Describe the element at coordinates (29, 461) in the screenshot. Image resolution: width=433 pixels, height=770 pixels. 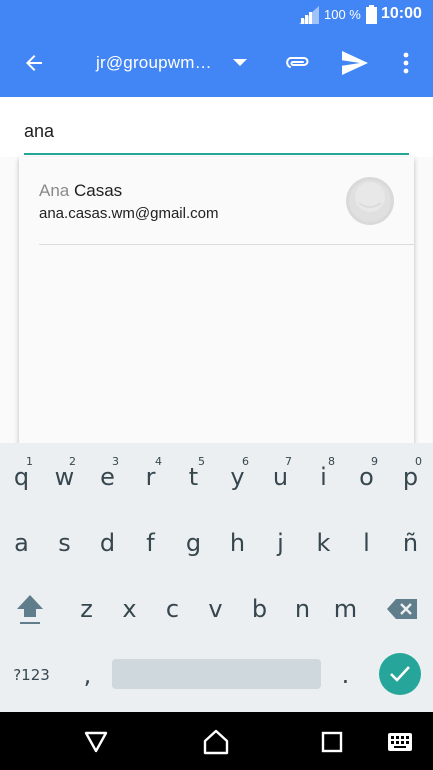
I see `key-hint: 1` at that location.